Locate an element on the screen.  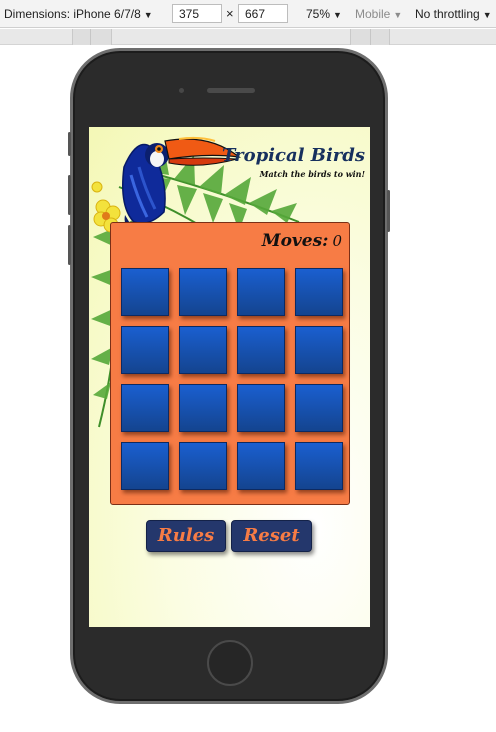
zoom-select: 75% ▼ is located at coordinates (324, 14).